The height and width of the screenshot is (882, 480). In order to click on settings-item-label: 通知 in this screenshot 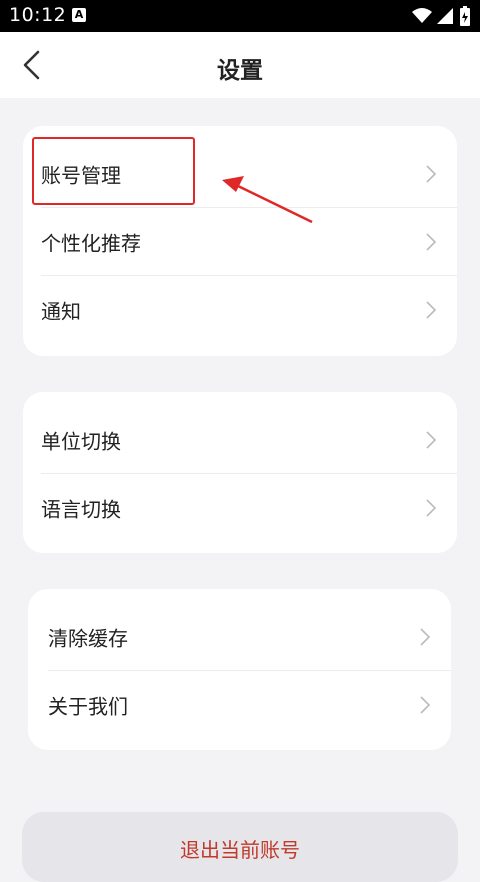, I will do `click(61, 311)`.